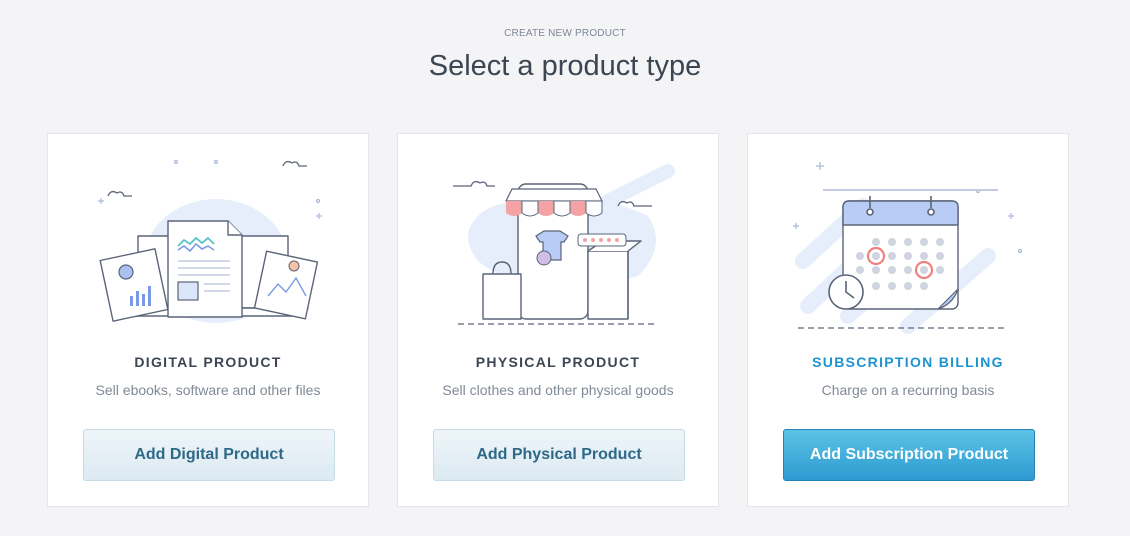 The height and width of the screenshot is (536, 1130). Describe the element at coordinates (565, 66) in the screenshot. I see `page-title: Select a product type` at that location.